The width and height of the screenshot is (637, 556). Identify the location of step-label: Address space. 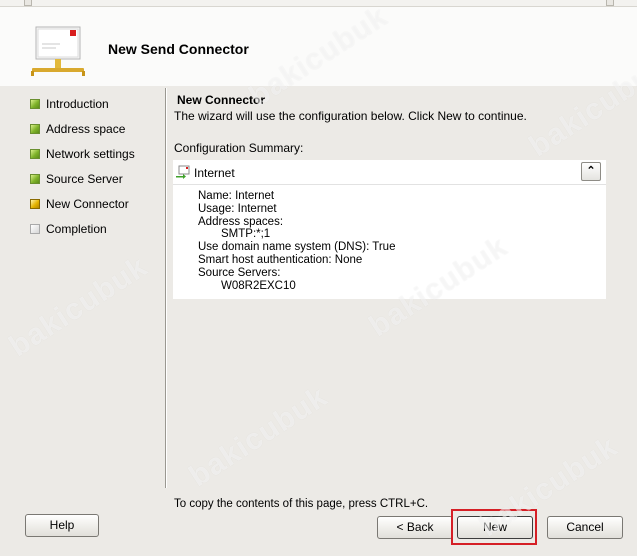
(86, 129).